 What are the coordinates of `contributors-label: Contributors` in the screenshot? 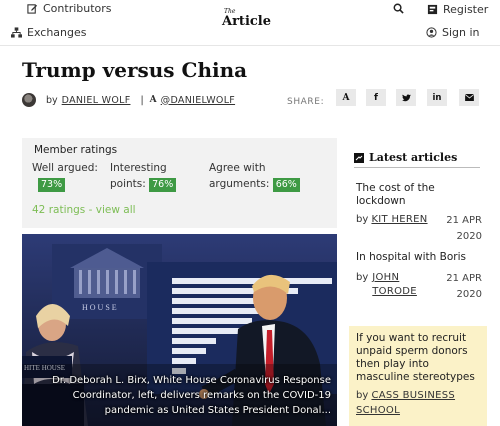 It's located at (77, 8).